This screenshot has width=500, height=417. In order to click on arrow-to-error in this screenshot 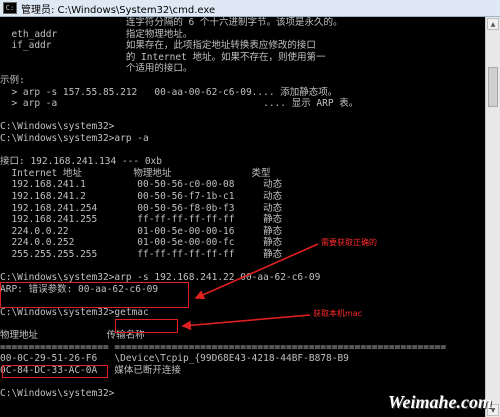, I will do `click(256, 271)`.